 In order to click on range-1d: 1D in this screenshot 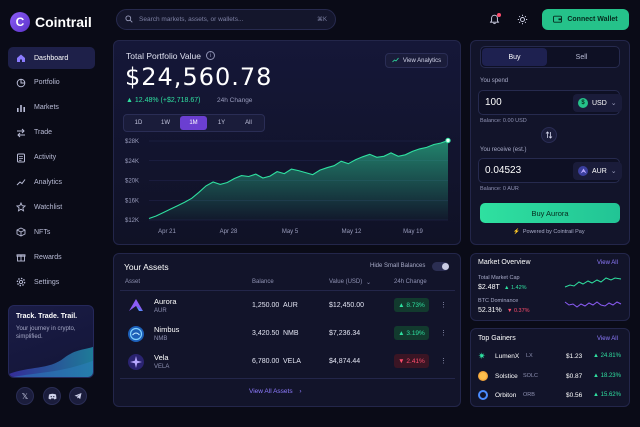, I will do `click(138, 123)`.